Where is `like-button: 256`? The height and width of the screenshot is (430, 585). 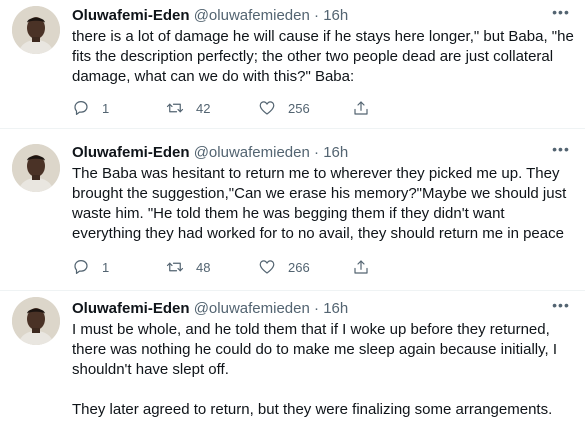
like-button: 256 is located at coordinates (284, 108).